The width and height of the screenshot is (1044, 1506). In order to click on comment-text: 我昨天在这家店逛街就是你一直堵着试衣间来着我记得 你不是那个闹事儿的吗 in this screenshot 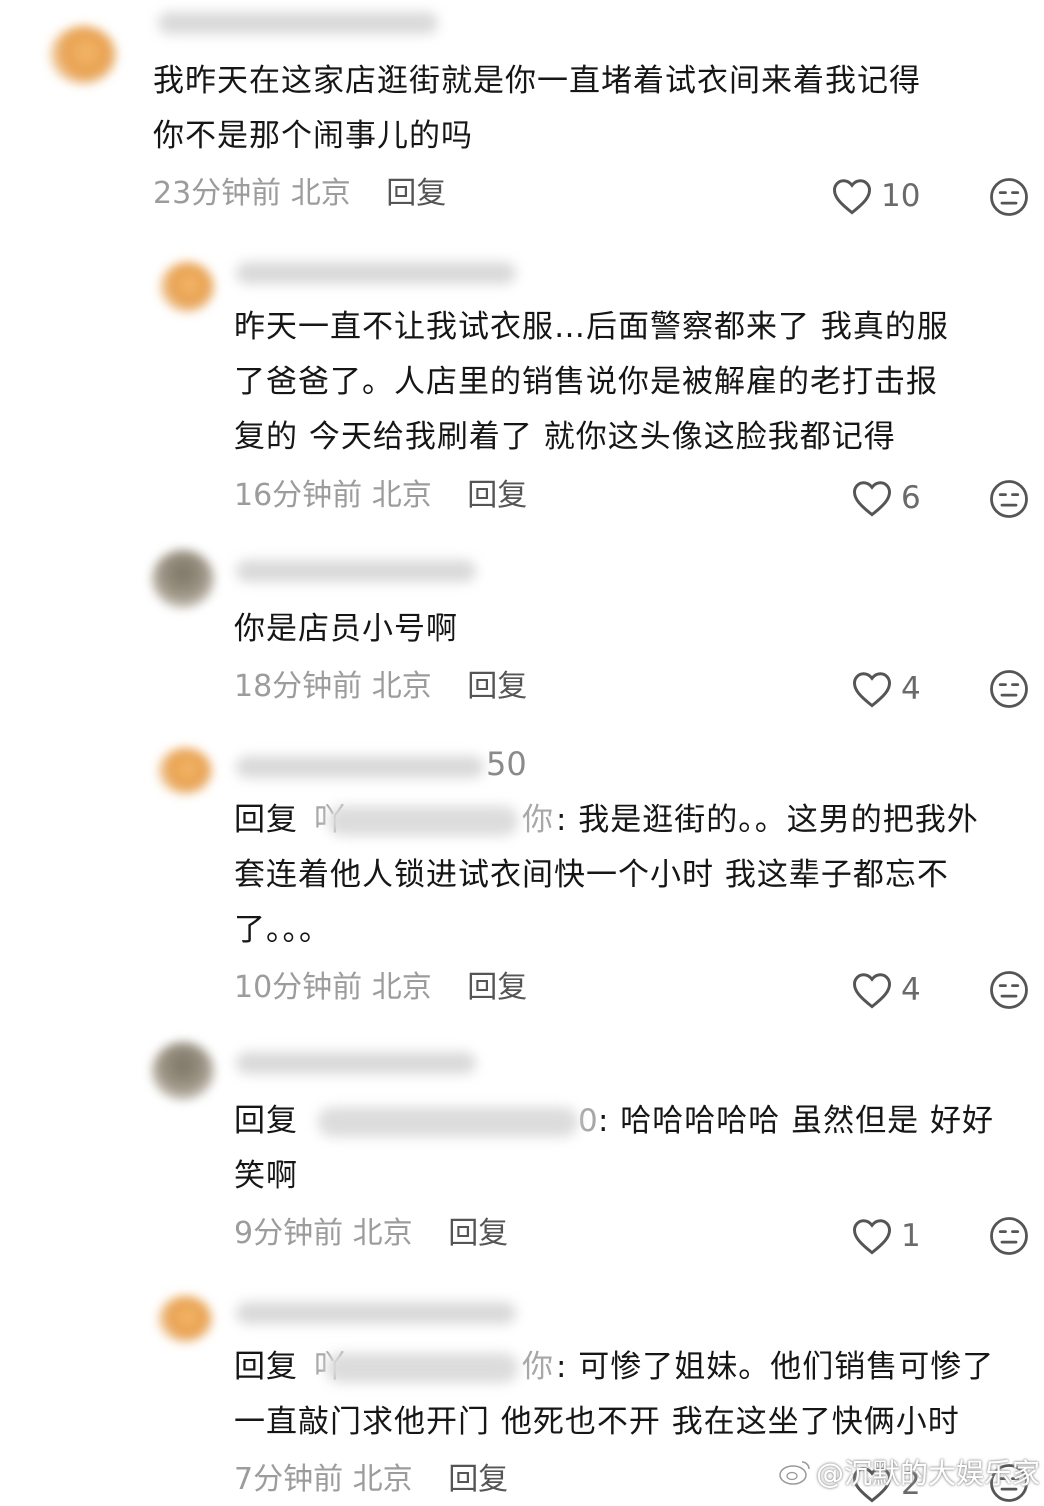, I will do `click(537, 108)`.